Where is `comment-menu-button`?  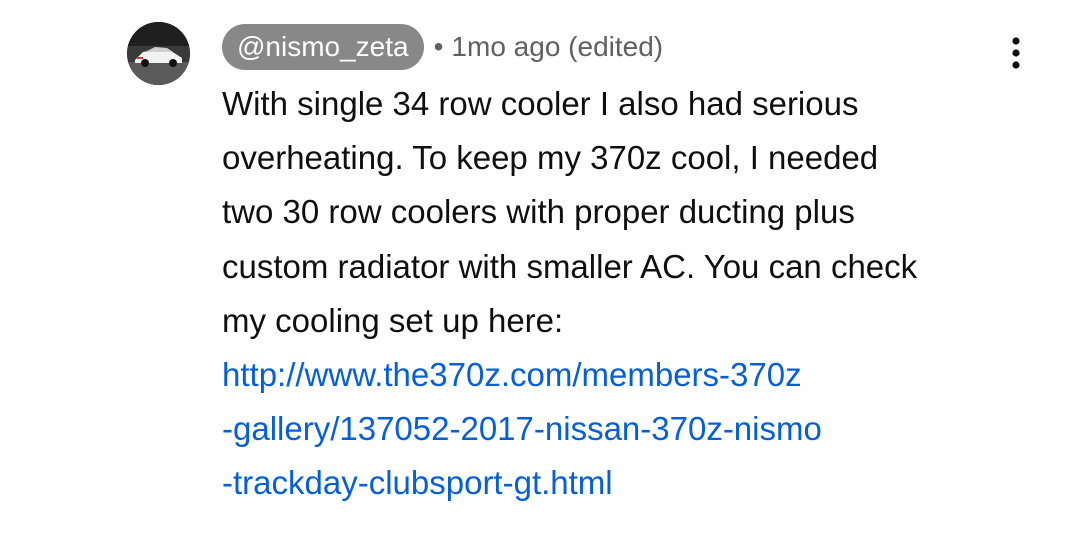
comment-menu-button is located at coordinates (1016, 53).